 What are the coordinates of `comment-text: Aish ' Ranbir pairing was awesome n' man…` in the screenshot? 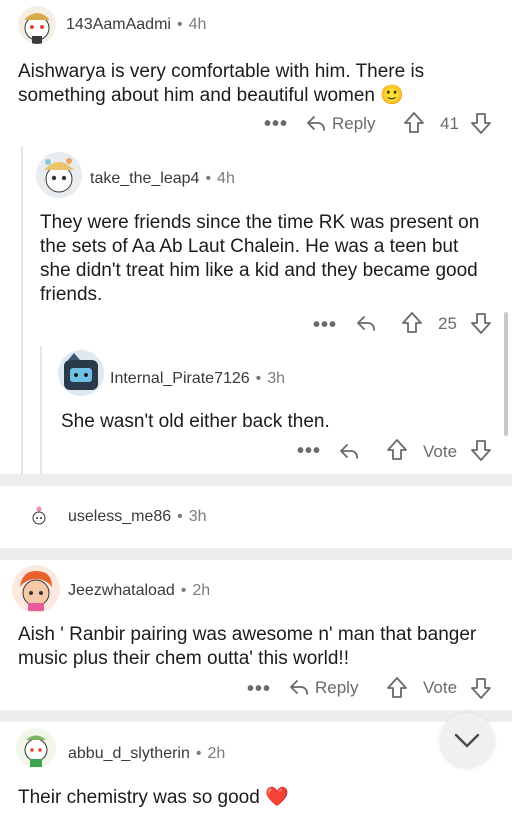 It's located at (247, 646).